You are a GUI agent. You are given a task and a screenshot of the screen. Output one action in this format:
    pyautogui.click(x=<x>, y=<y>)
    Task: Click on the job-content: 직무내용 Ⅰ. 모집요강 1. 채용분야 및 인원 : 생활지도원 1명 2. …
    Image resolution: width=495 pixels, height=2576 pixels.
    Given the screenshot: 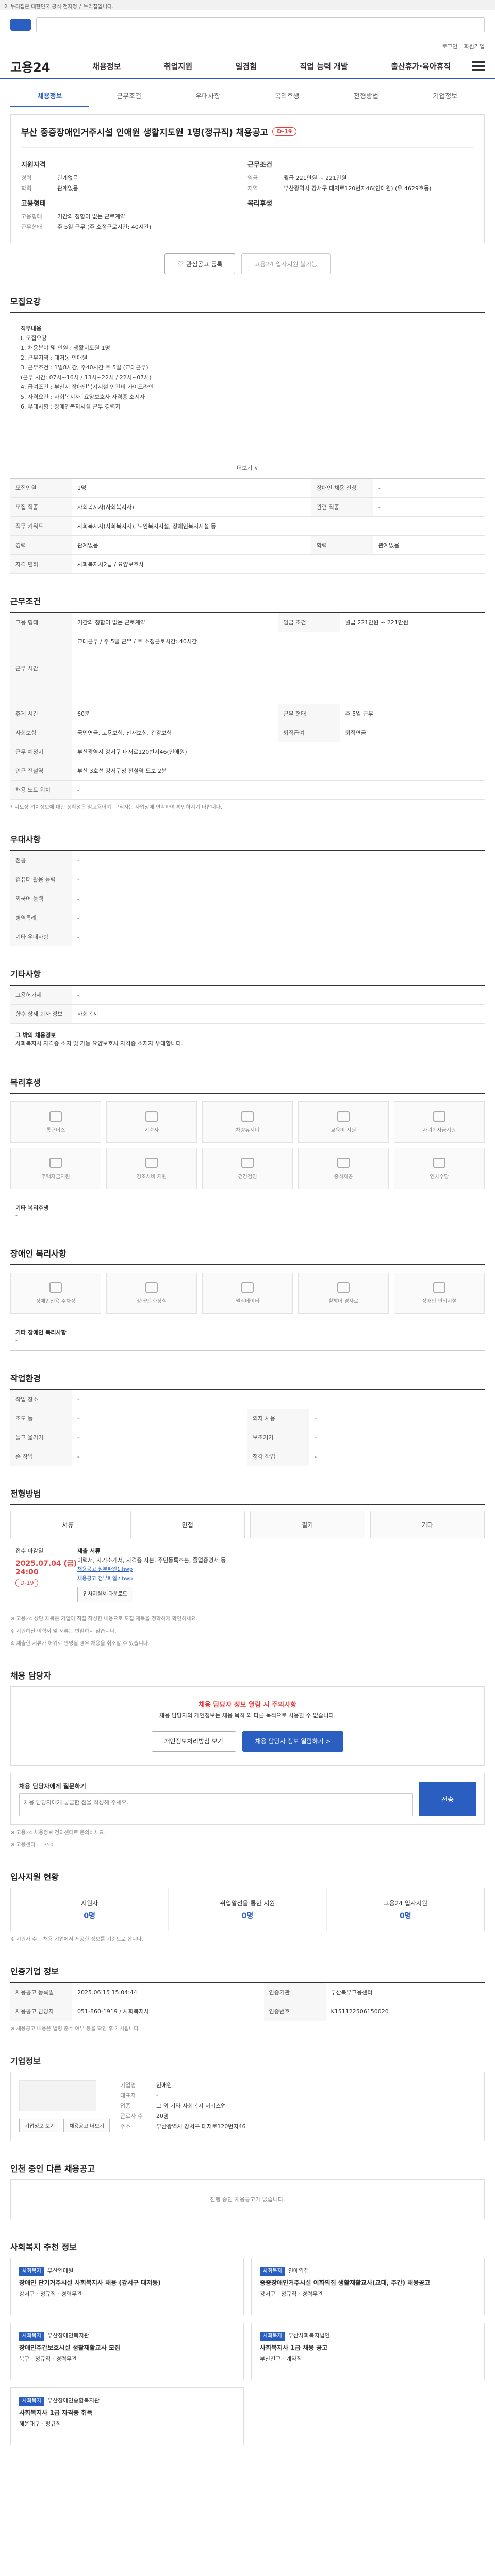 What is the action you would take?
    pyautogui.click(x=247, y=385)
    